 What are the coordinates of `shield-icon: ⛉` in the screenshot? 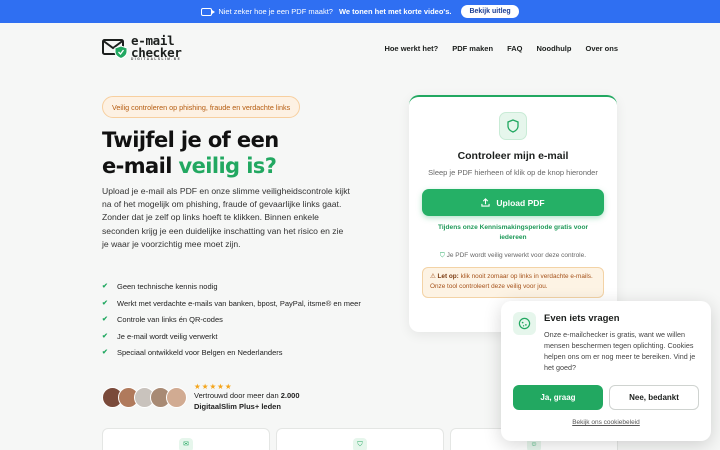 It's located at (360, 444).